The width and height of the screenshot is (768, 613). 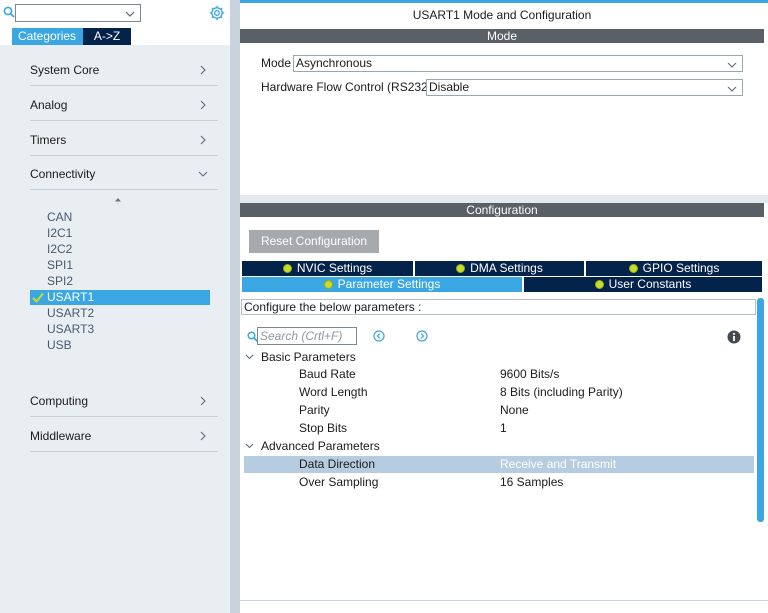 I want to click on peripheral-usart2: USART2, so click(x=70, y=313).